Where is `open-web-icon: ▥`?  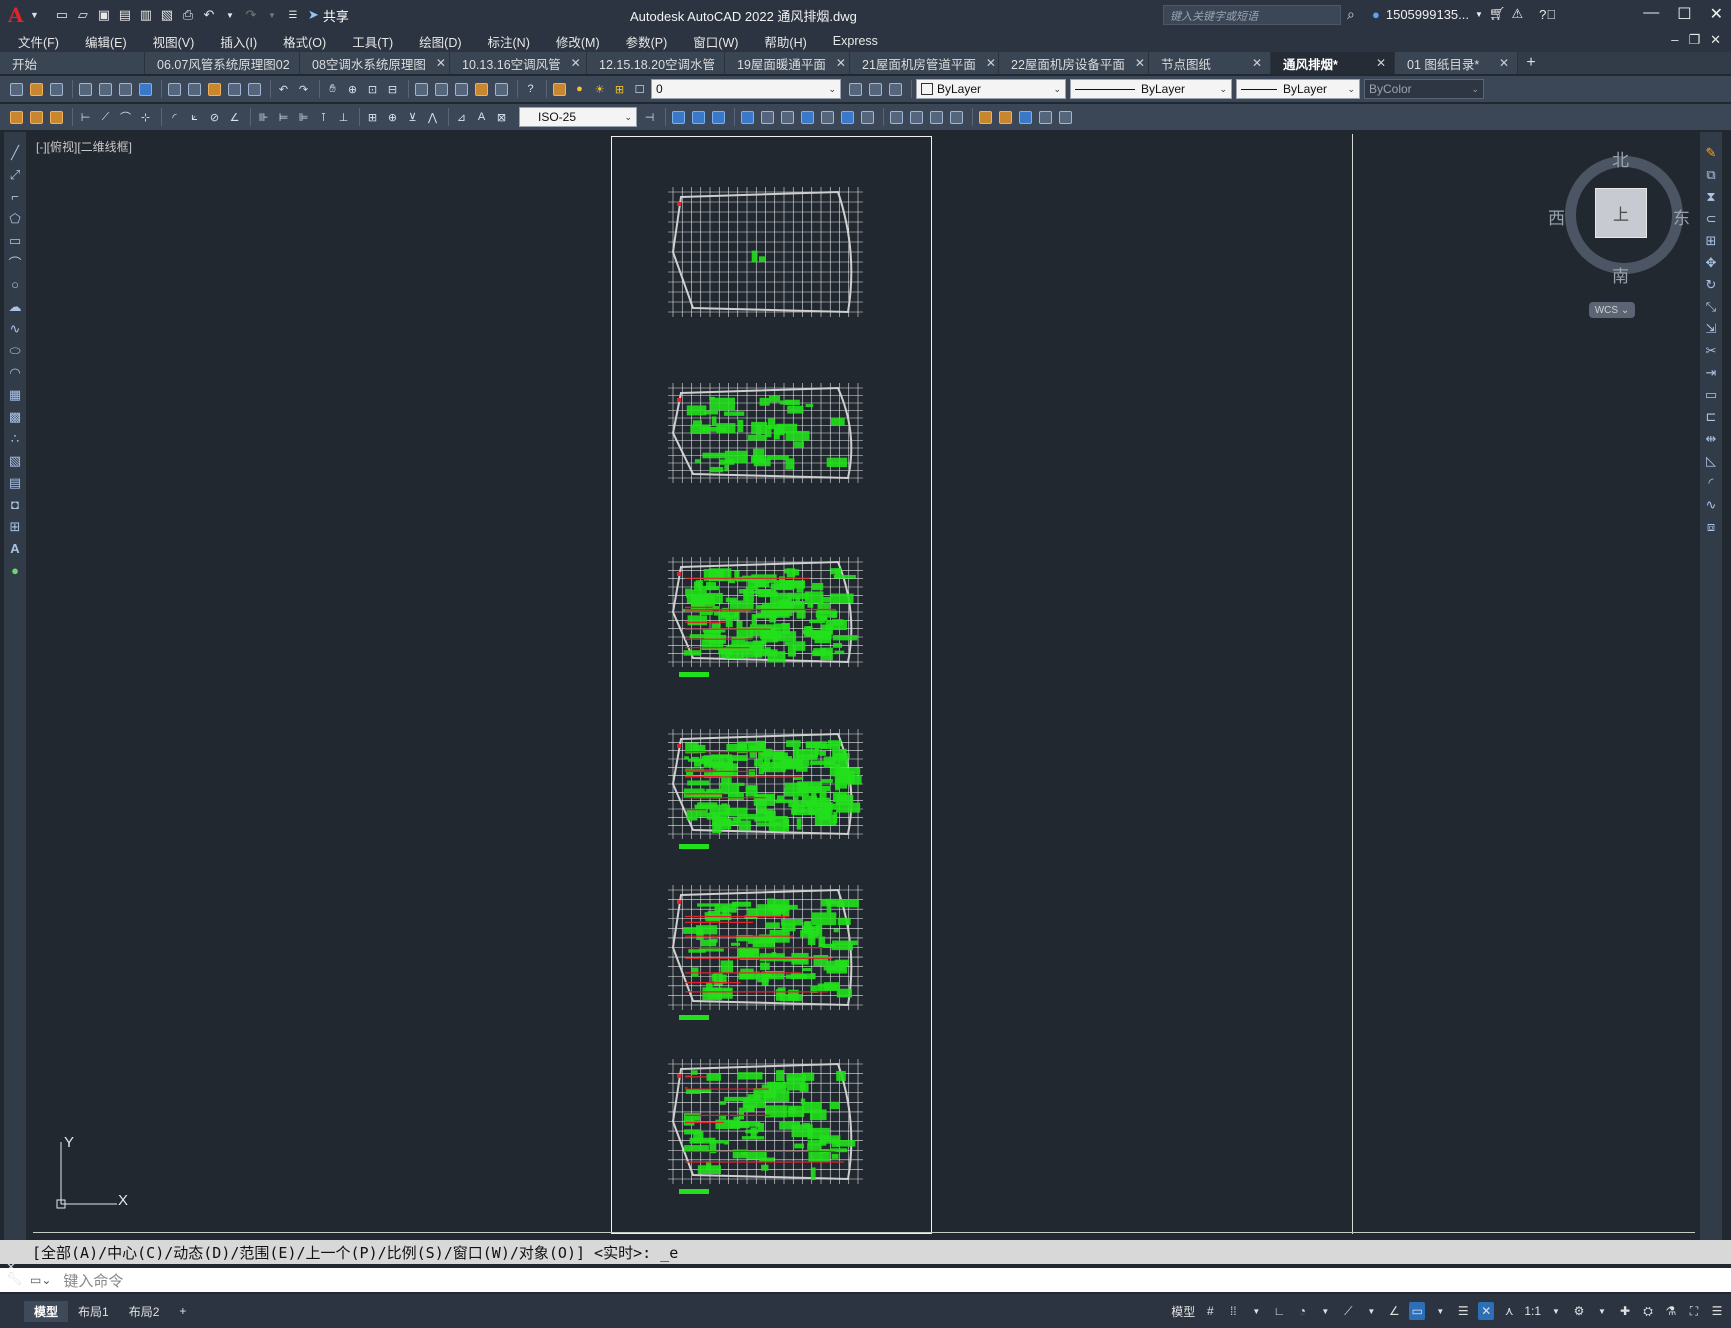 open-web-icon: ▥ is located at coordinates (146, 15).